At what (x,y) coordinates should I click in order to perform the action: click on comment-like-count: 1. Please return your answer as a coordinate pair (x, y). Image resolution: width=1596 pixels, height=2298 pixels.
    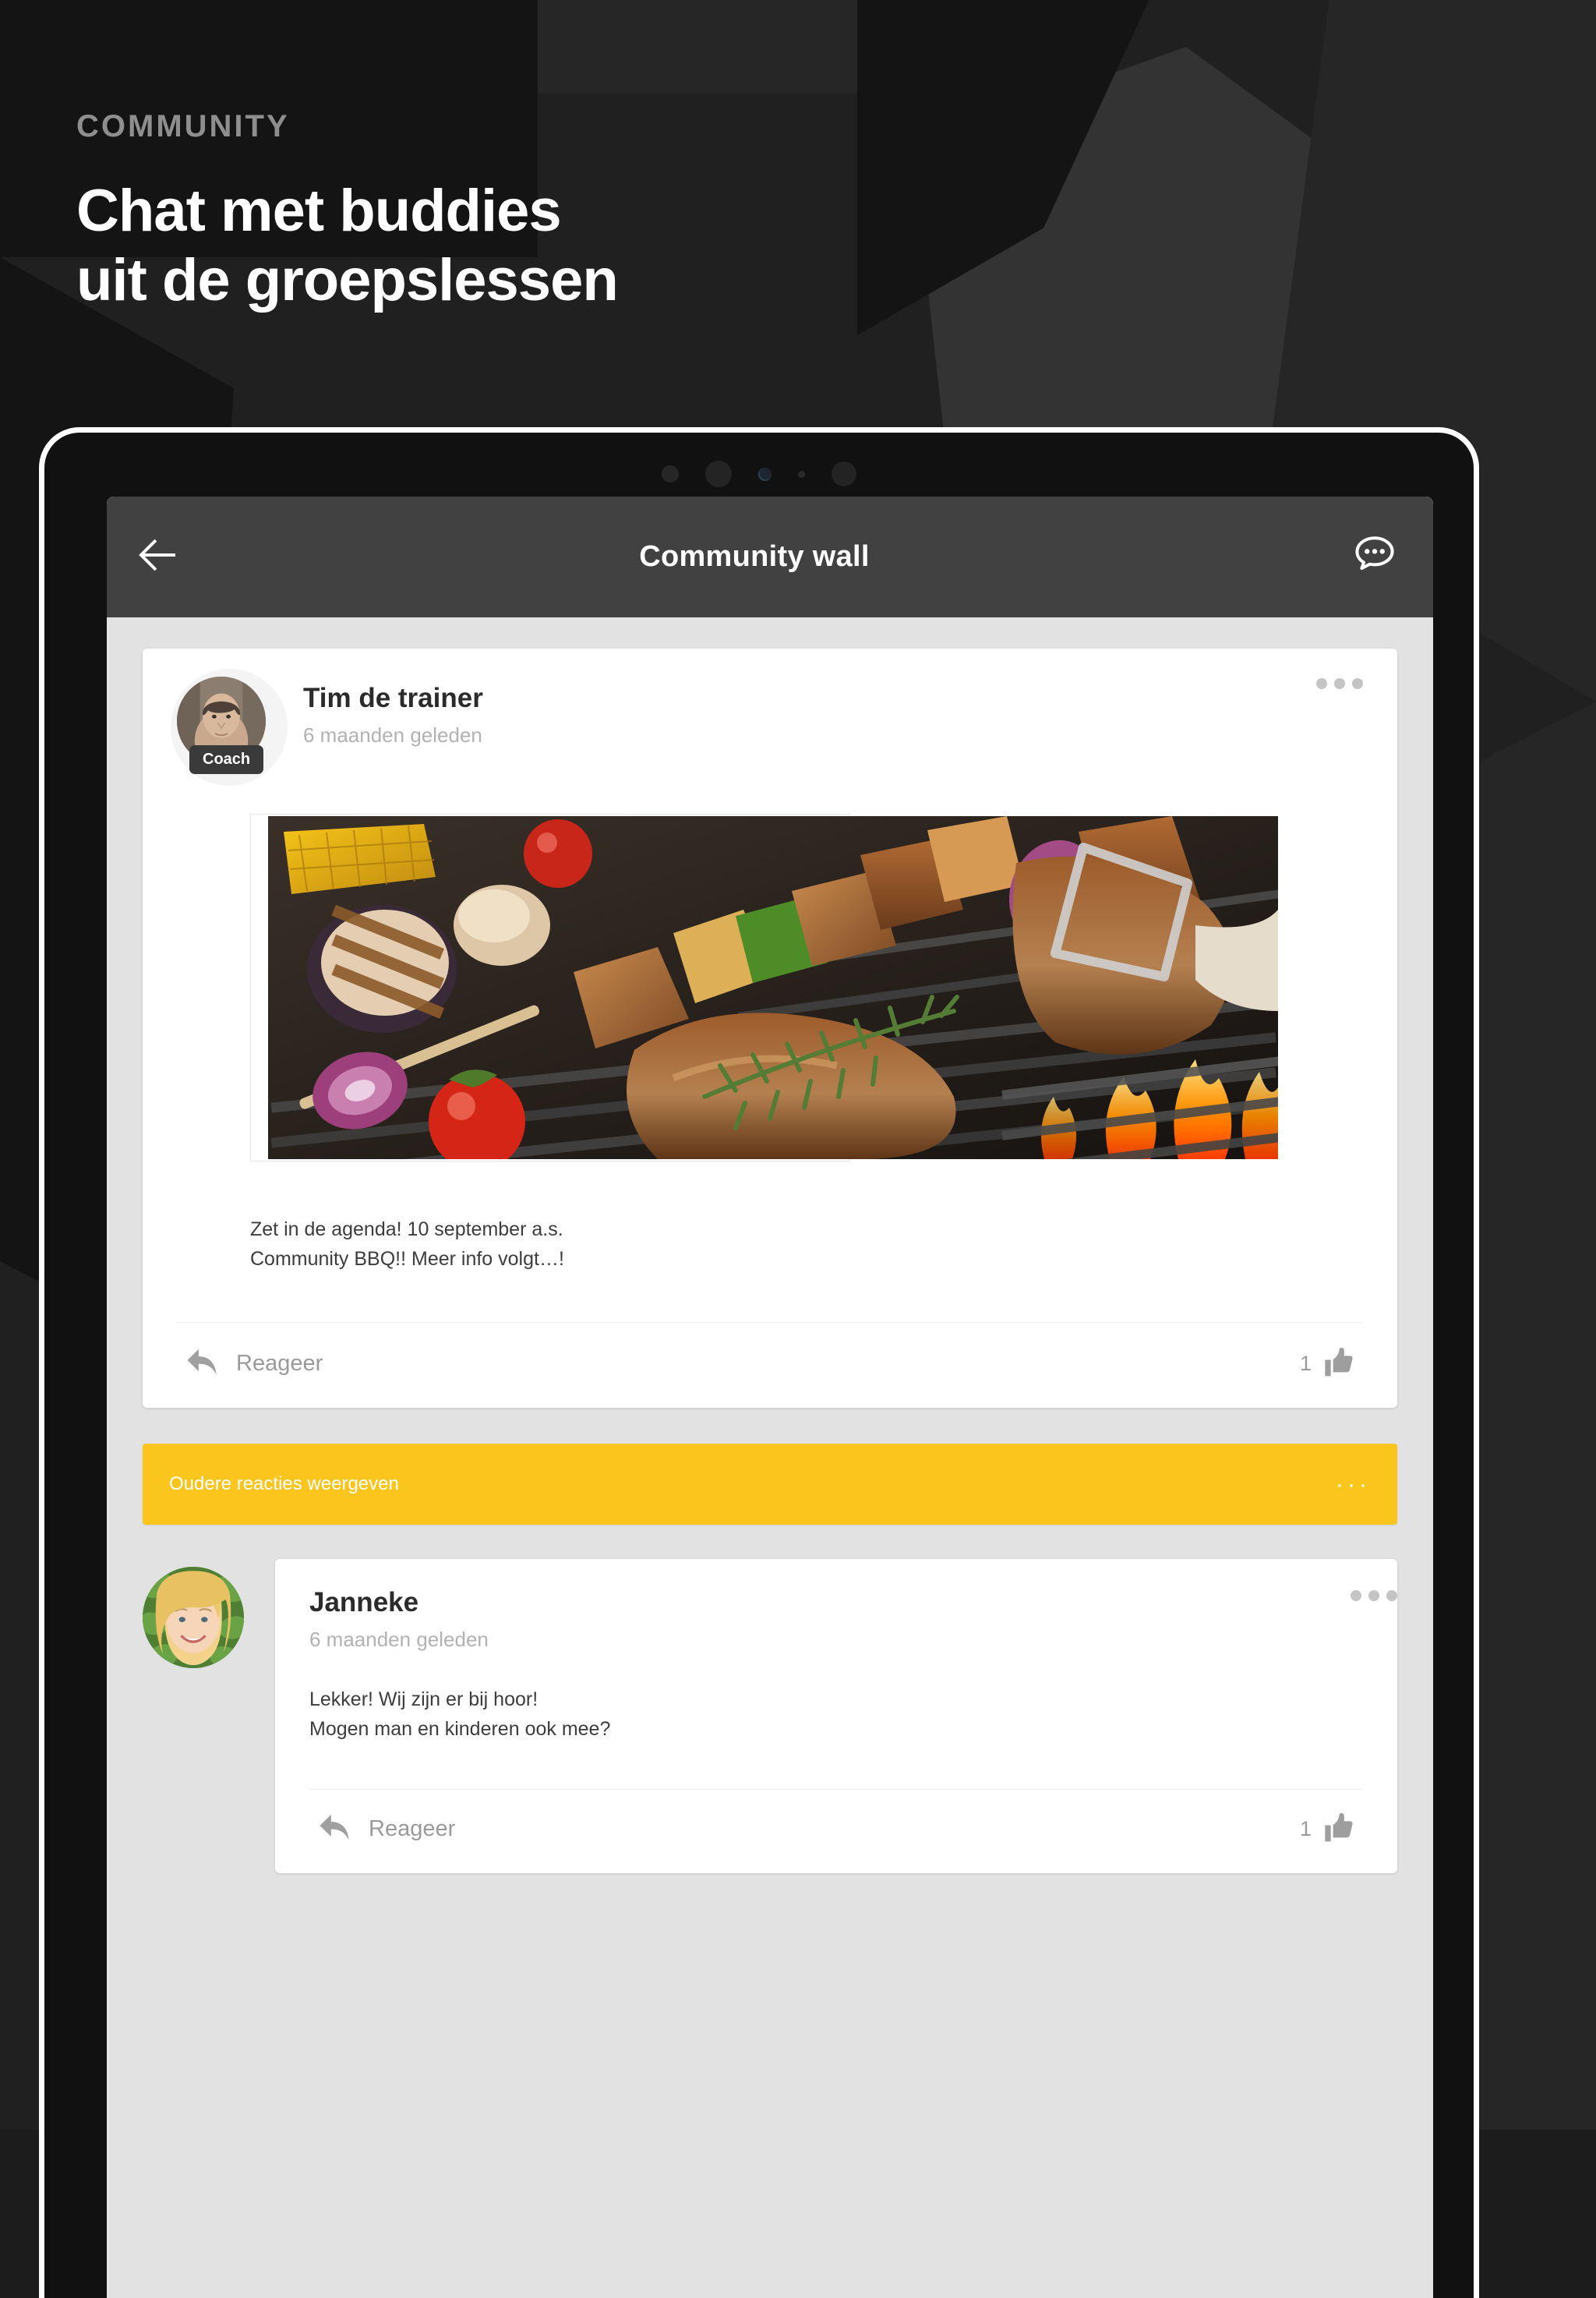
    Looking at the image, I should click on (1306, 1829).